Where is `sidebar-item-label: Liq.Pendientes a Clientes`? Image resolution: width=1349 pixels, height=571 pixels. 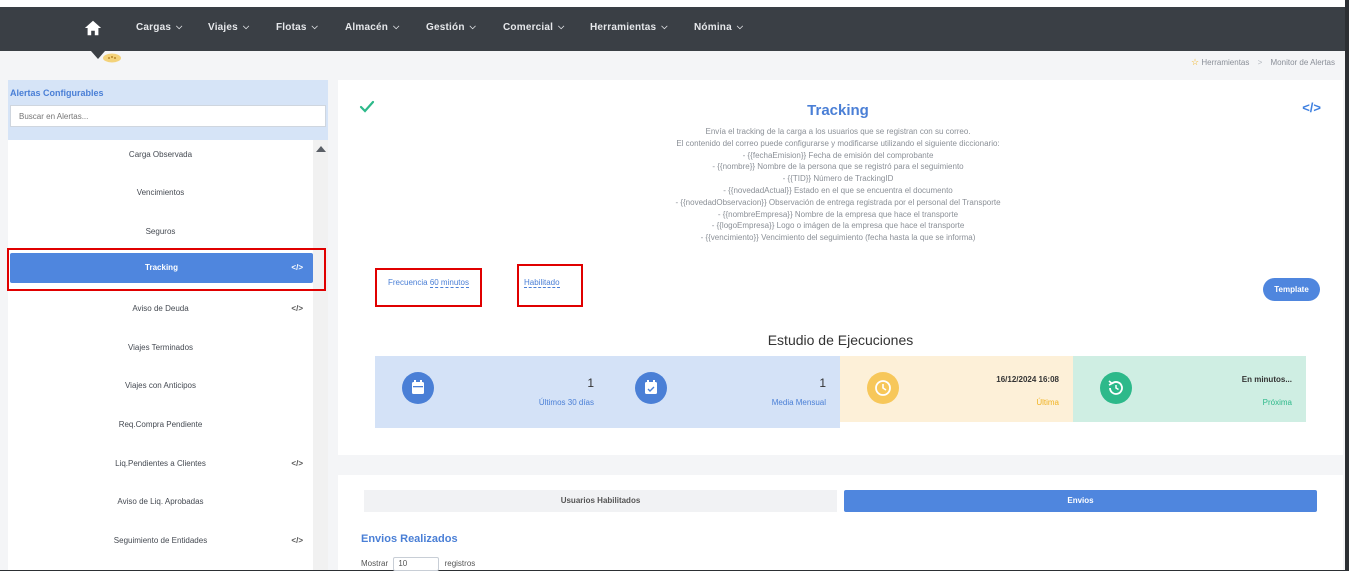
sidebar-item-label: Liq.Pendientes a Clientes is located at coordinates (160, 463).